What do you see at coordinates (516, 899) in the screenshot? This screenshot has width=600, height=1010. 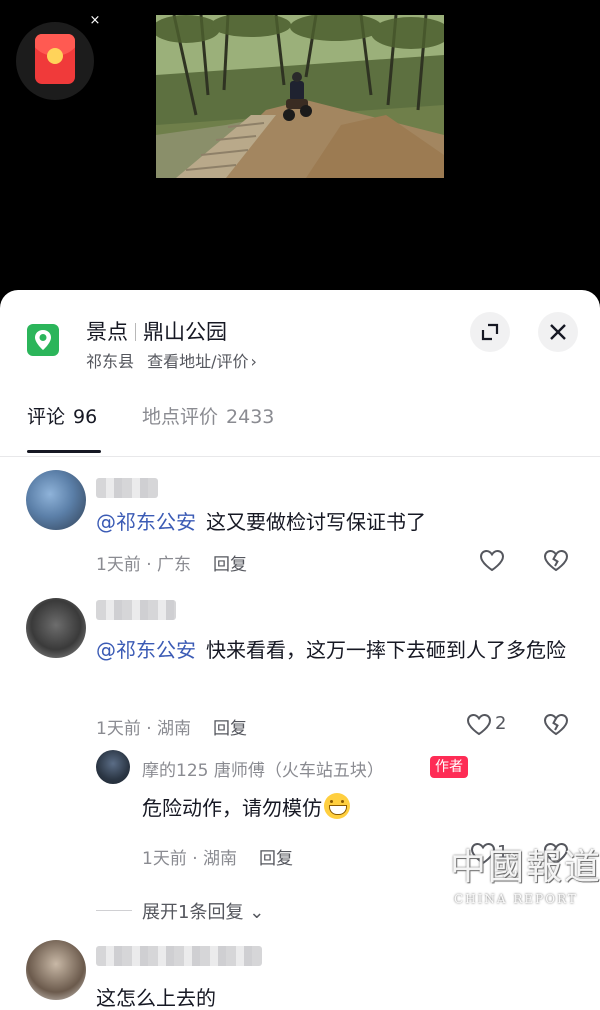 I see `watermark-en: CHINA REPORT` at bounding box center [516, 899].